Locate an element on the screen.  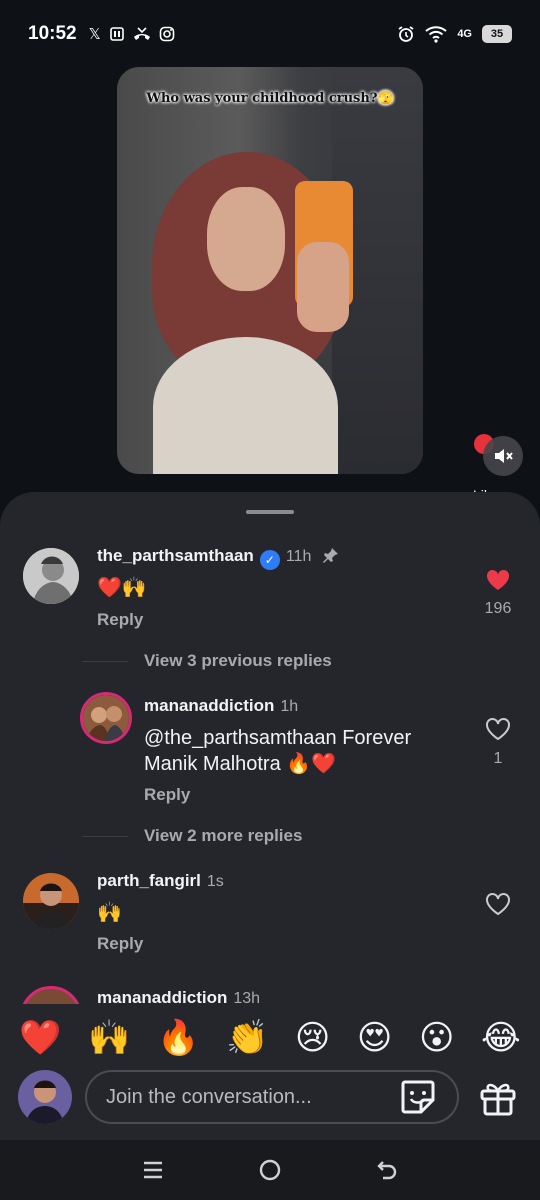
x-icon: 𝕏 is located at coordinates (94, 34).